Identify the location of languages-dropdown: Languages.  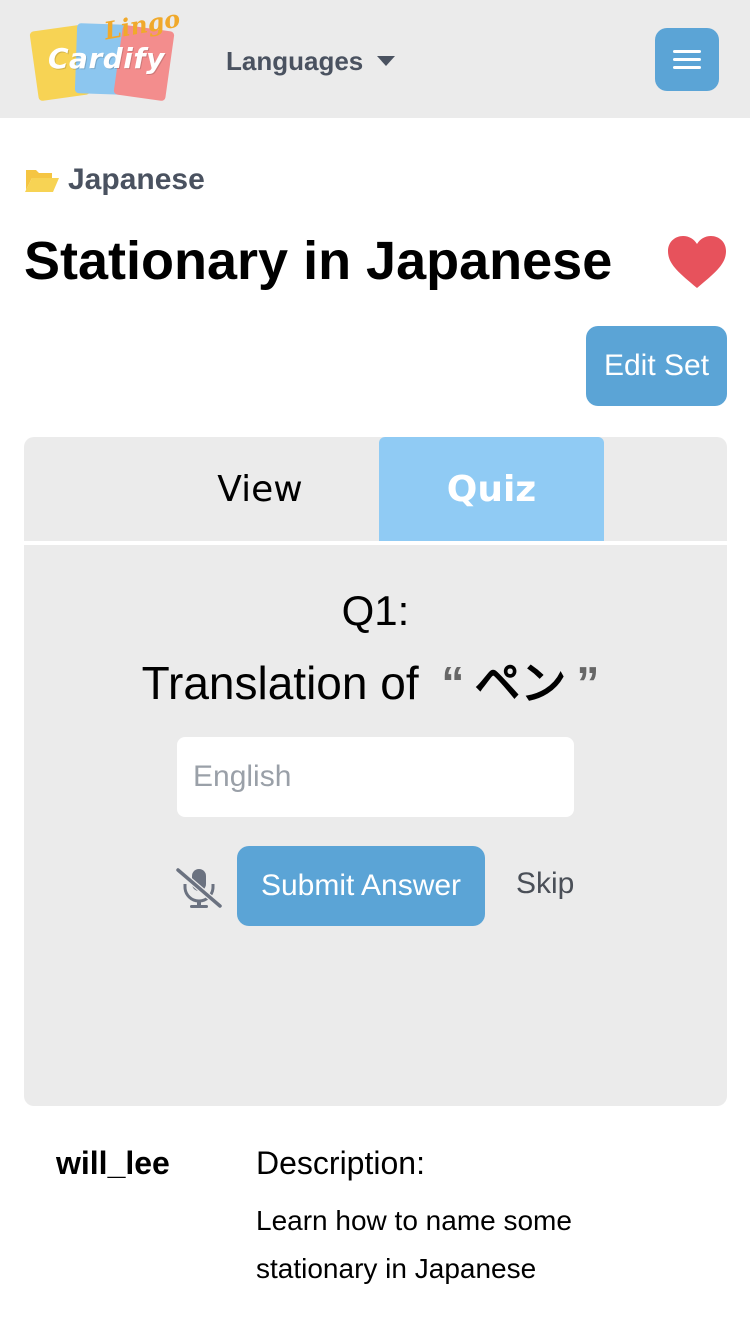
(311, 61).